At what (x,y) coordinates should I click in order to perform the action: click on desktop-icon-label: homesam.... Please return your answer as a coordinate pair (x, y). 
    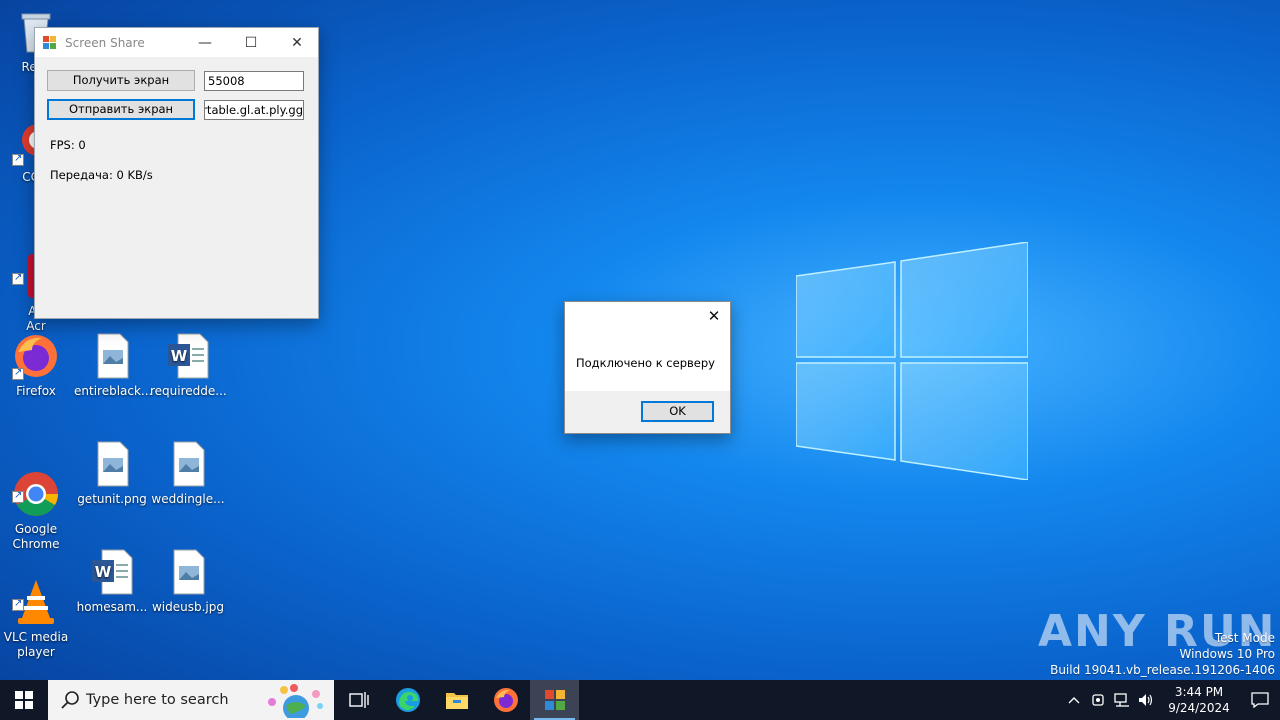
    Looking at the image, I should click on (112, 607).